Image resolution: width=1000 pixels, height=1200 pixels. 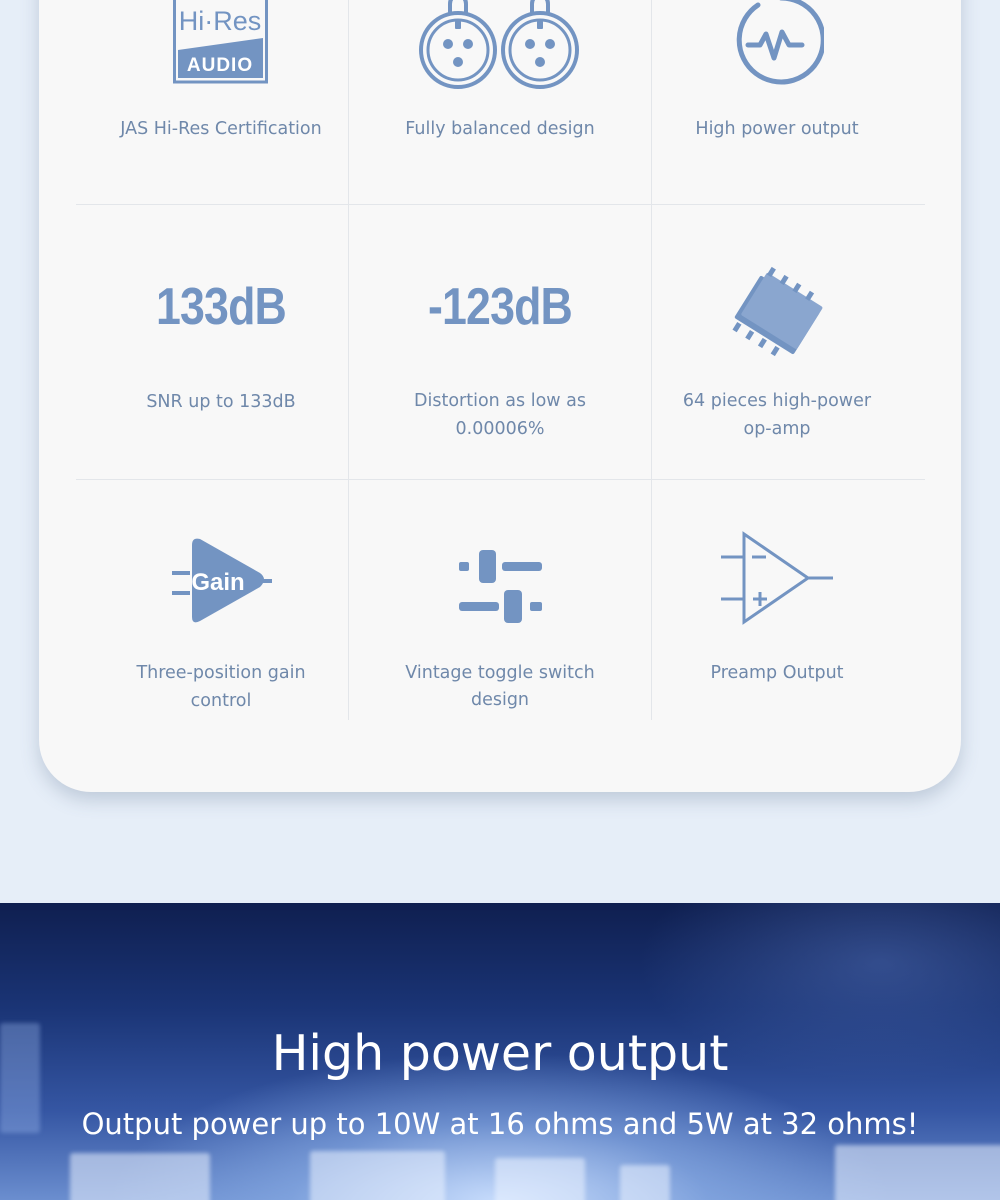 What do you see at coordinates (221, 701) in the screenshot?
I see `feature-label-line2: control` at bounding box center [221, 701].